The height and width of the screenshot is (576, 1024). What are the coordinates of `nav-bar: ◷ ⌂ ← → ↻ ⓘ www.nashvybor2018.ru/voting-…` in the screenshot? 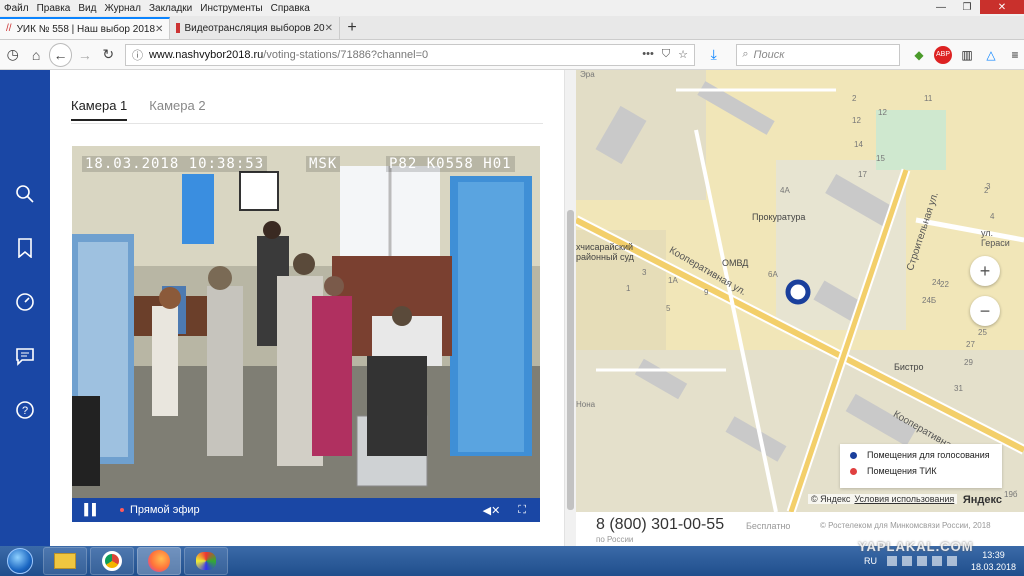 It's located at (512, 55).